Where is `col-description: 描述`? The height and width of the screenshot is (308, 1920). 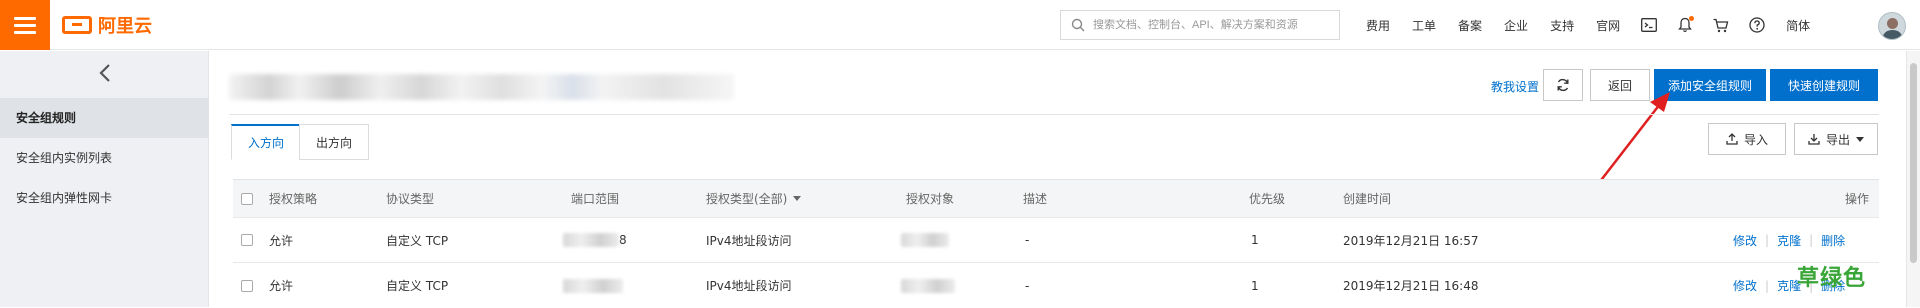
col-description: 描述 is located at coordinates (1035, 199).